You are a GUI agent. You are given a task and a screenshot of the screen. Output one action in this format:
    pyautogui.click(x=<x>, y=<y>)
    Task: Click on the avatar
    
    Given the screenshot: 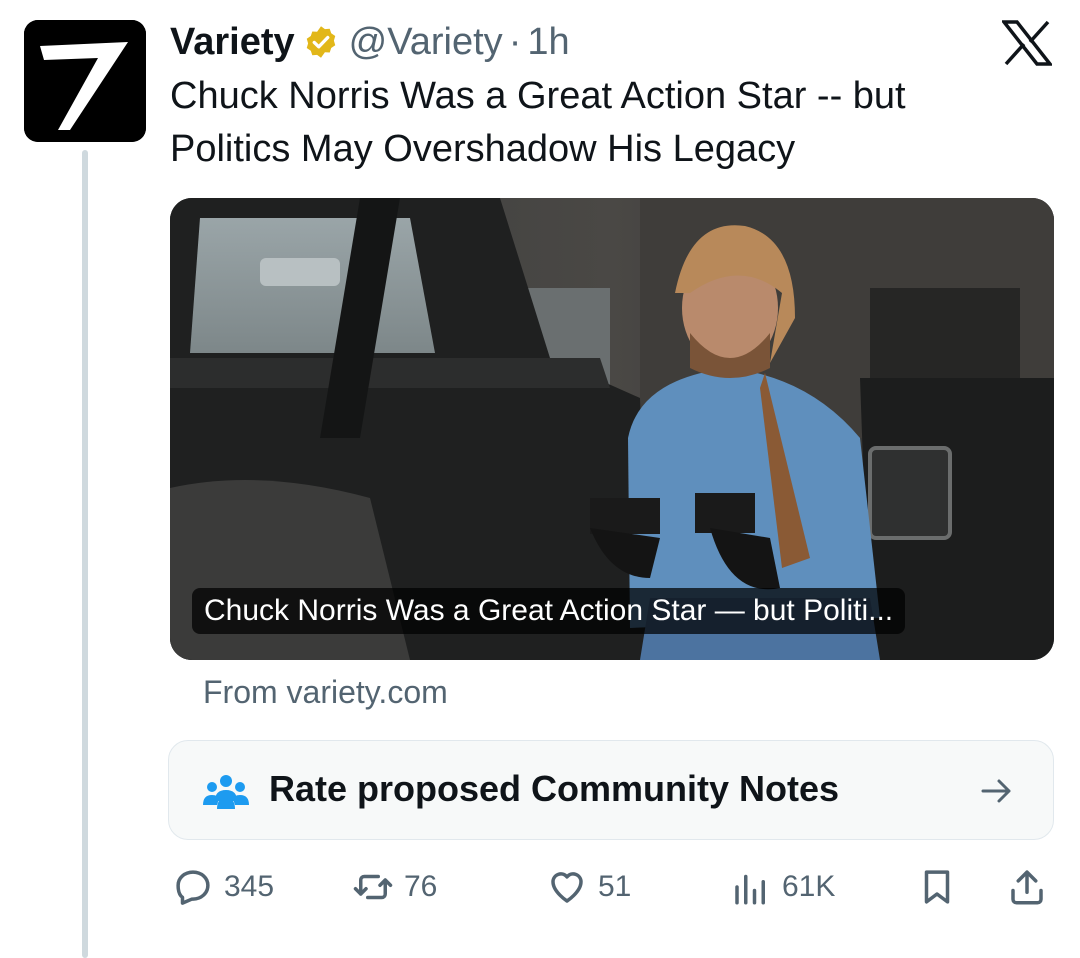 What is the action you would take?
    pyautogui.click(x=85, y=81)
    